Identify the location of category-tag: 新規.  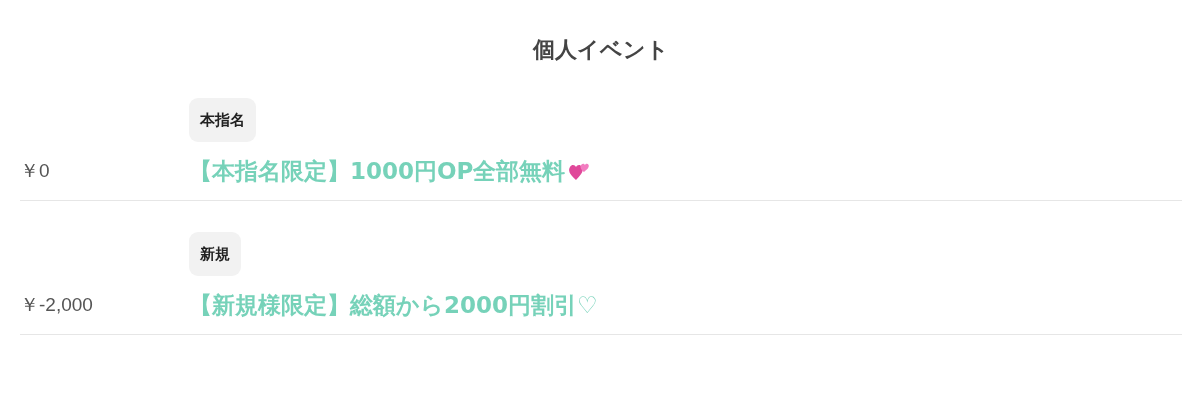
(215, 254).